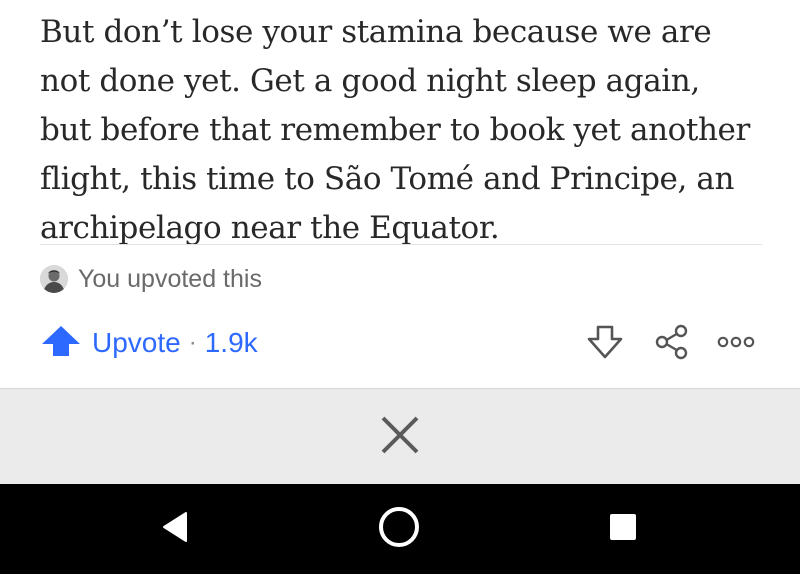 The image size is (800, 574). What do you see at coordinates (401, 244) in the screenshot?
I see `divider` at bounding box center [401, 244].